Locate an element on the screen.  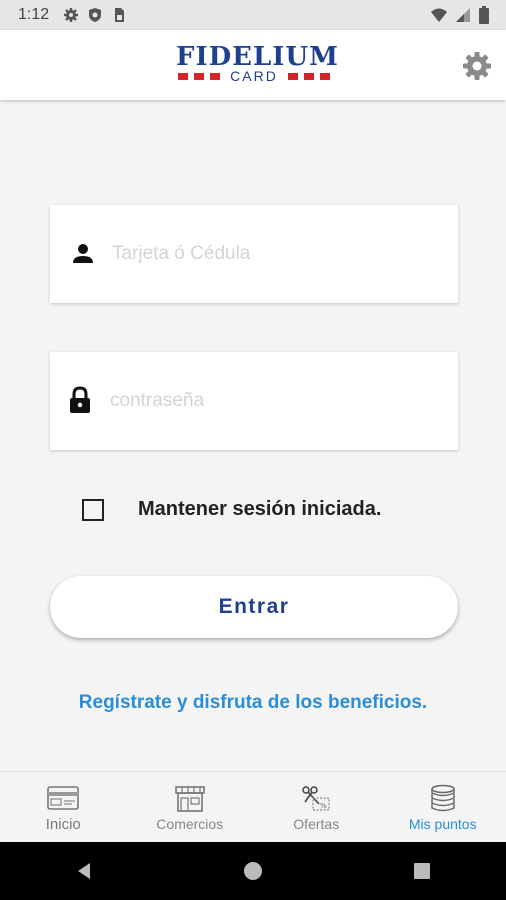
remember-label: Mantener sesión iniciada. is located at coordinates (260, 509).